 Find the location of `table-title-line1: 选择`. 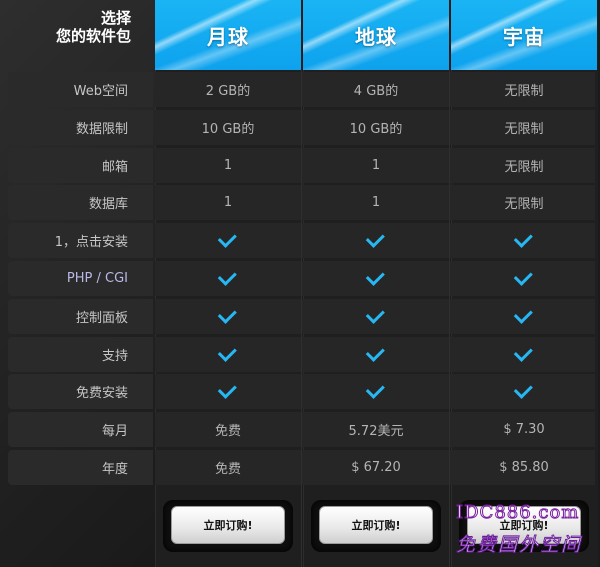

table-title-line1: 选择 is located at coordinates (115, 18).